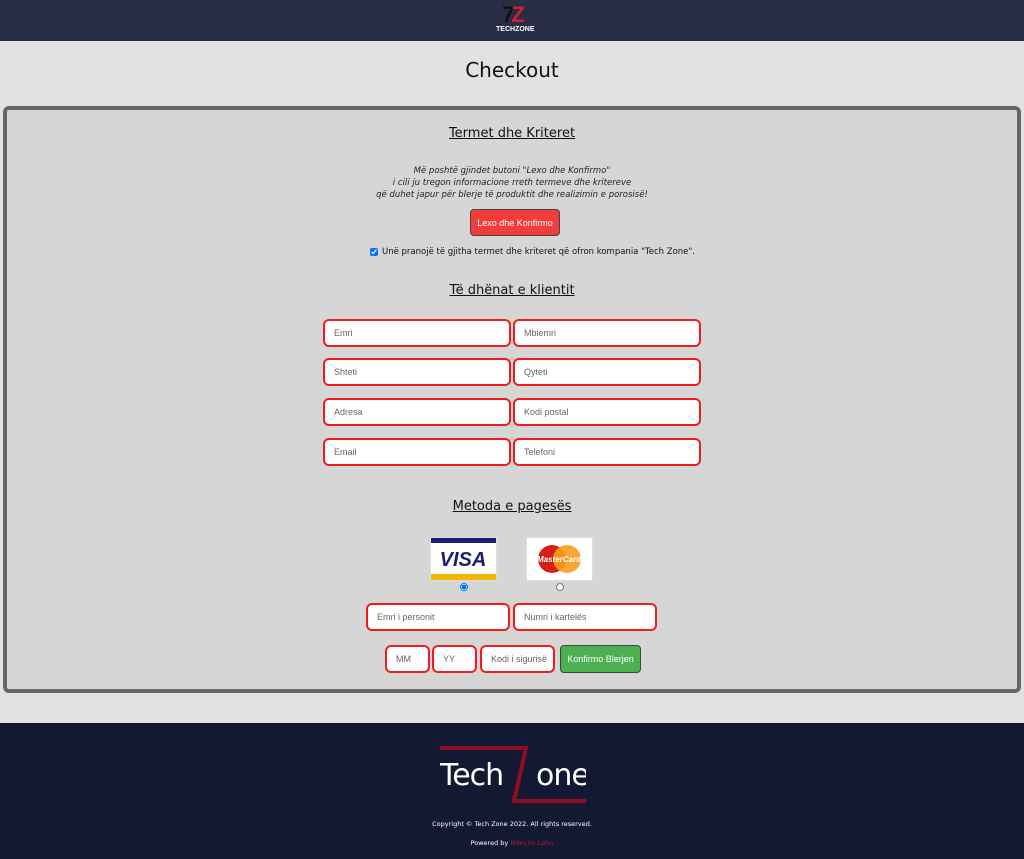  What do you see at coordinates (512, 70) in the screenshot?
I see `page-title: Checkout` at bounding box center [512, 70].